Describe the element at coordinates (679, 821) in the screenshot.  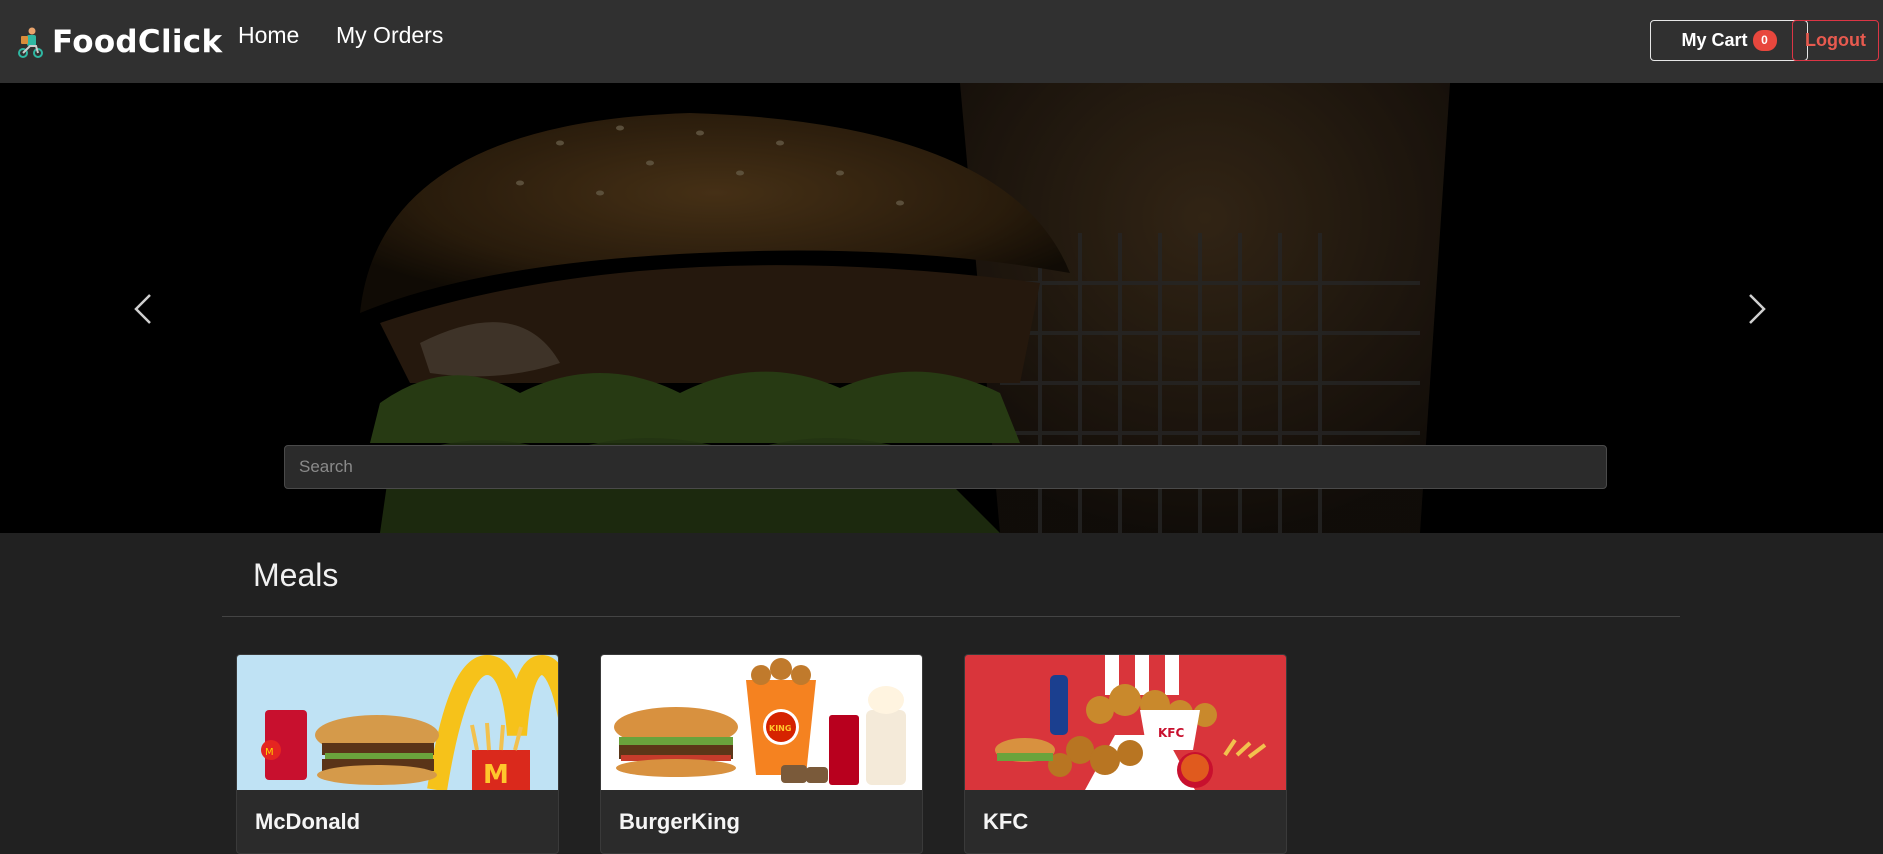
I see `restaurant-name: BurgerKing` at that location.